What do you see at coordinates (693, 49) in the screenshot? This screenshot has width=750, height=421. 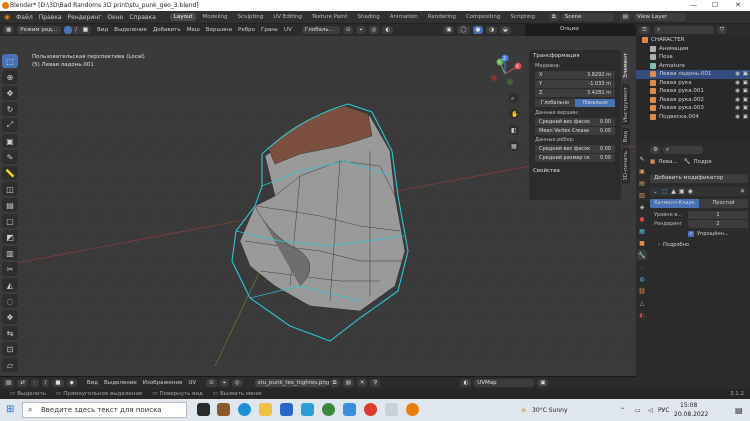 I see `outliner-item-animation: Анимация` at bounding box center [693, 49].